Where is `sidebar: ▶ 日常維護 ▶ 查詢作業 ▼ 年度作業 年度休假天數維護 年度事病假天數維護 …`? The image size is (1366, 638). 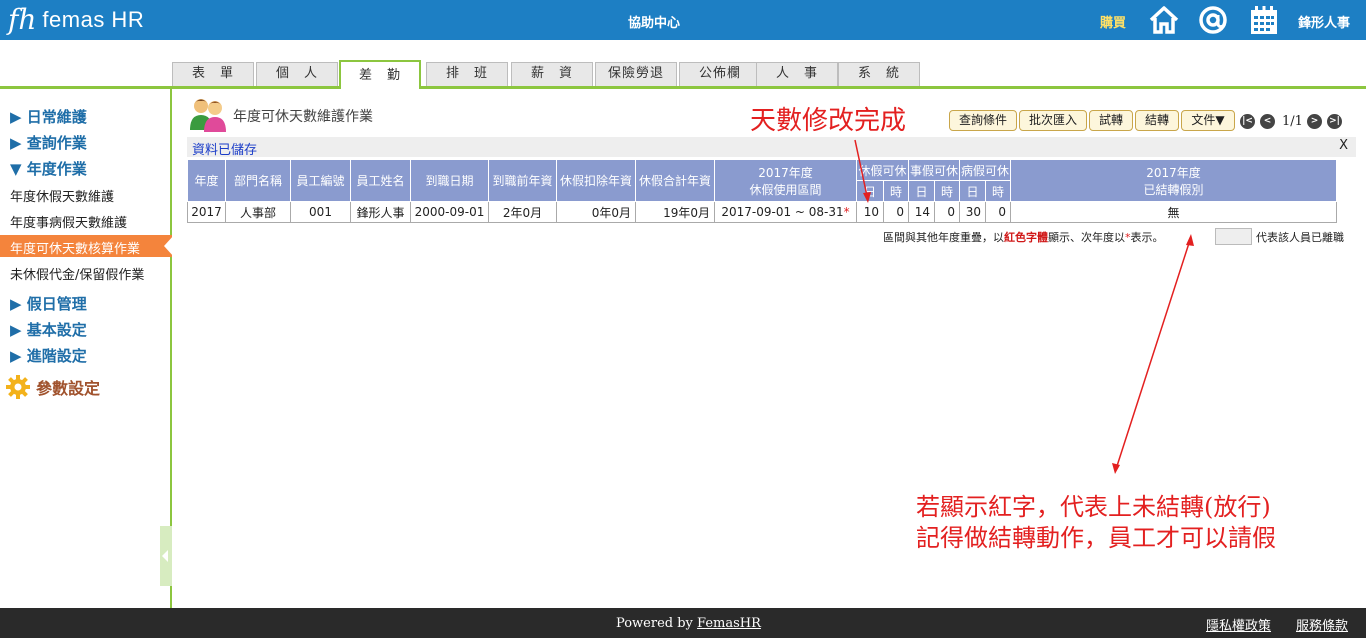
sidebar: ▶ 日常維護 ▶ 查詢作業 ▼ 年度作業 年度休假天數維護 年度事病假天數維護 … is located at coordinates (87, 348).